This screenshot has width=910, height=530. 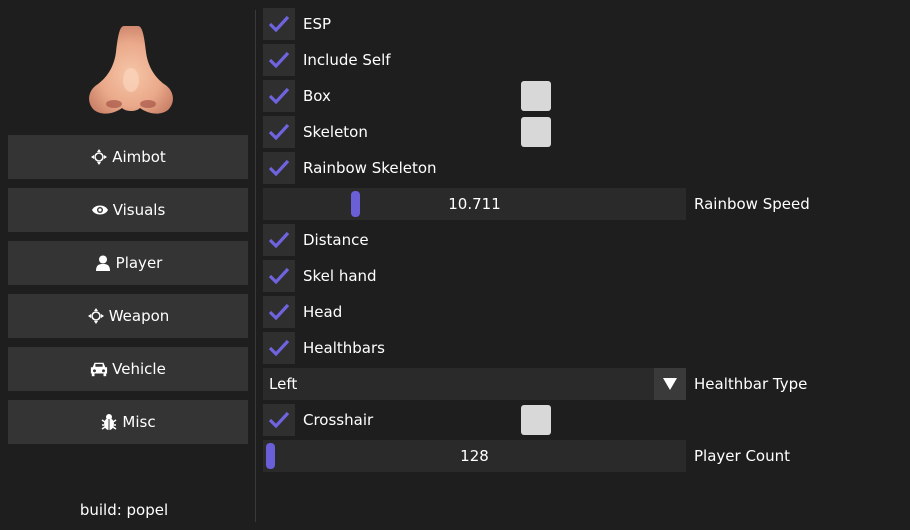 I want to click on head-checkbox, so click(x=279, y=312).